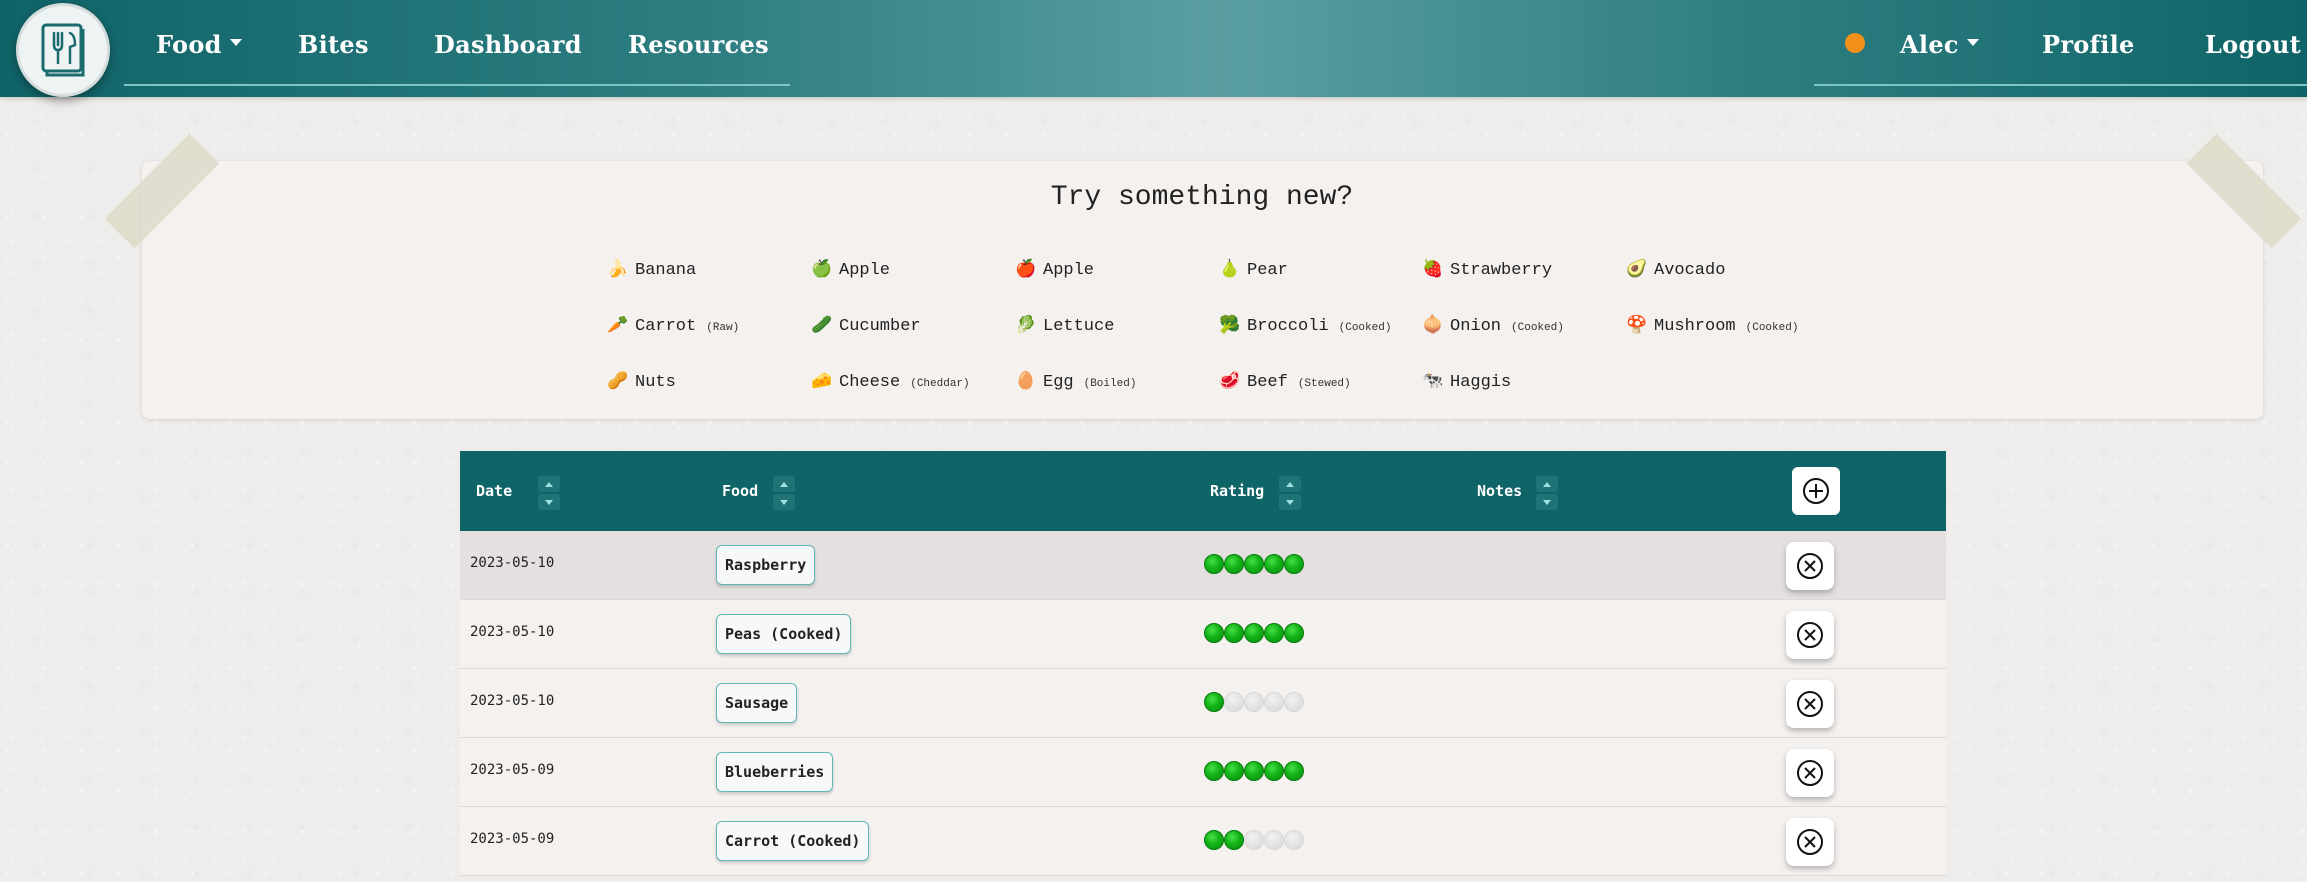 The image size is (2307, 882). What do you see at coordinates (1075, 381) in the screenshot?
I see `suggestion-item: 🥚 Egg (Boiled)` at bounding box center [1075, 381].